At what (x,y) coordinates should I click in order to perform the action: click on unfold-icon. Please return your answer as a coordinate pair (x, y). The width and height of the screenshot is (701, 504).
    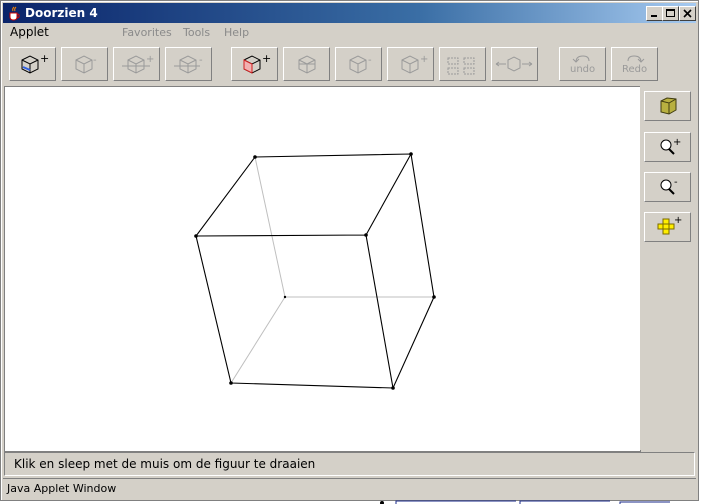
    Looking at the image, I should click on (514, 64).